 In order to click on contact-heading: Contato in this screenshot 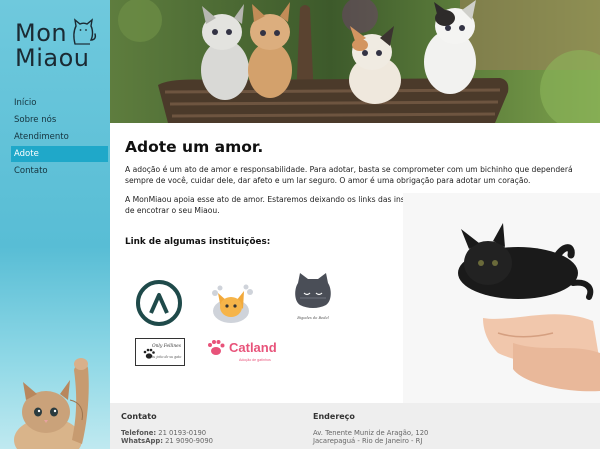, I will do `click(139, 416)`.